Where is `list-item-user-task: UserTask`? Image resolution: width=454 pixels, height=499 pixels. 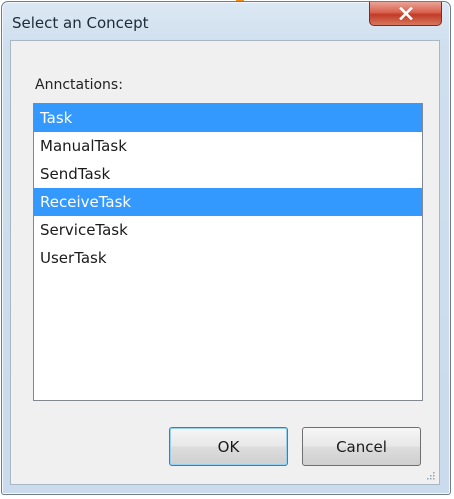
list-item-user-task: UserTask is located at coordinates (228, 258).